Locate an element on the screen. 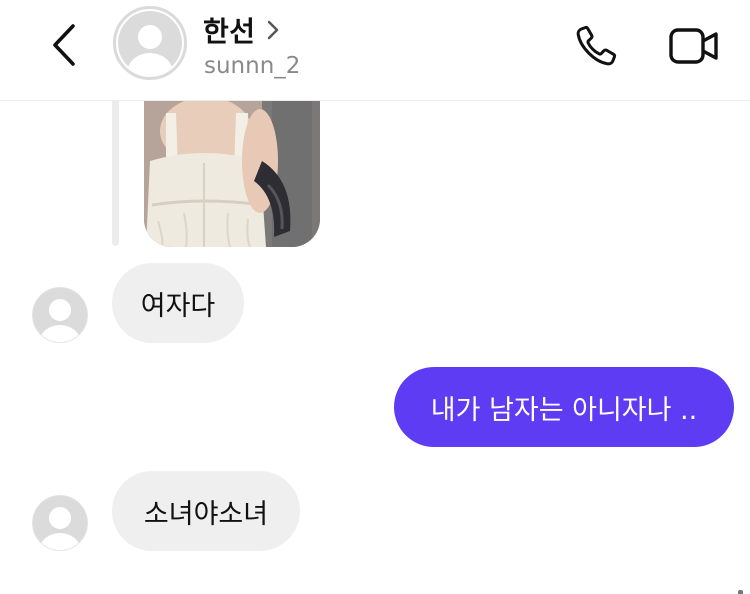  chevron-right-icon is located at coordinates (273, 30).